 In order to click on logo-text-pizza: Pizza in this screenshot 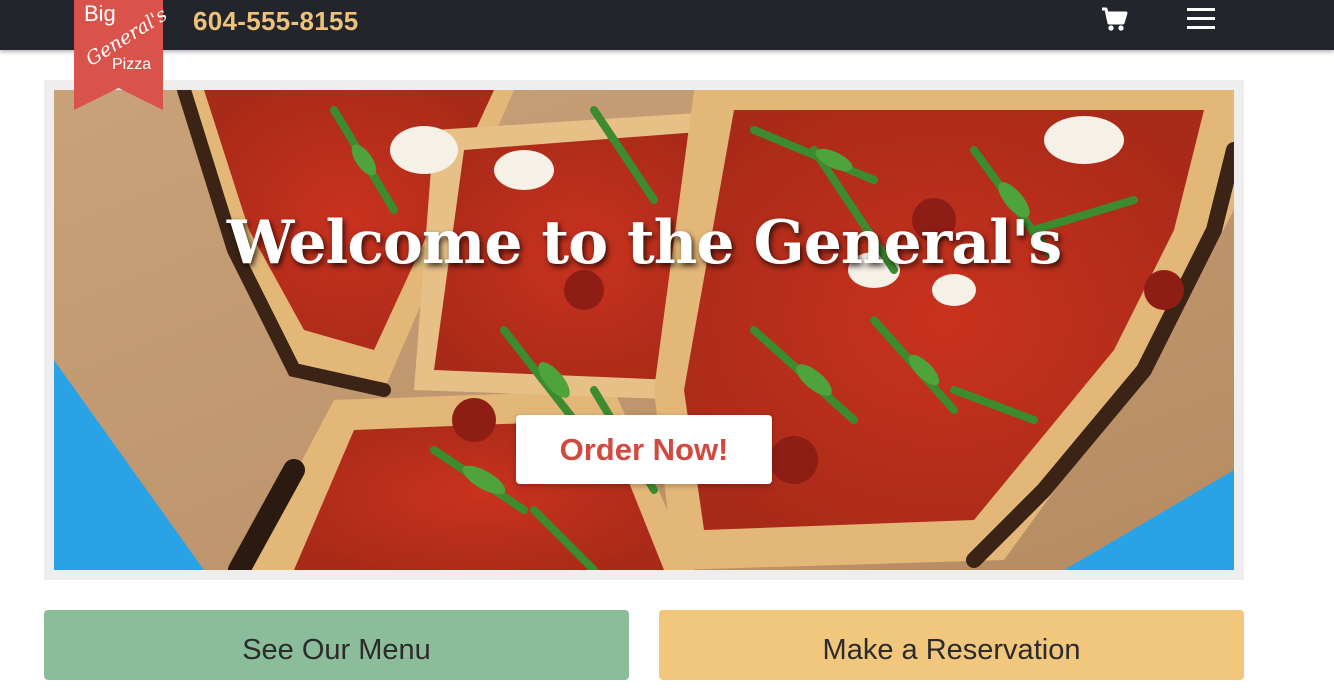, I will do `click(132, 64)`.